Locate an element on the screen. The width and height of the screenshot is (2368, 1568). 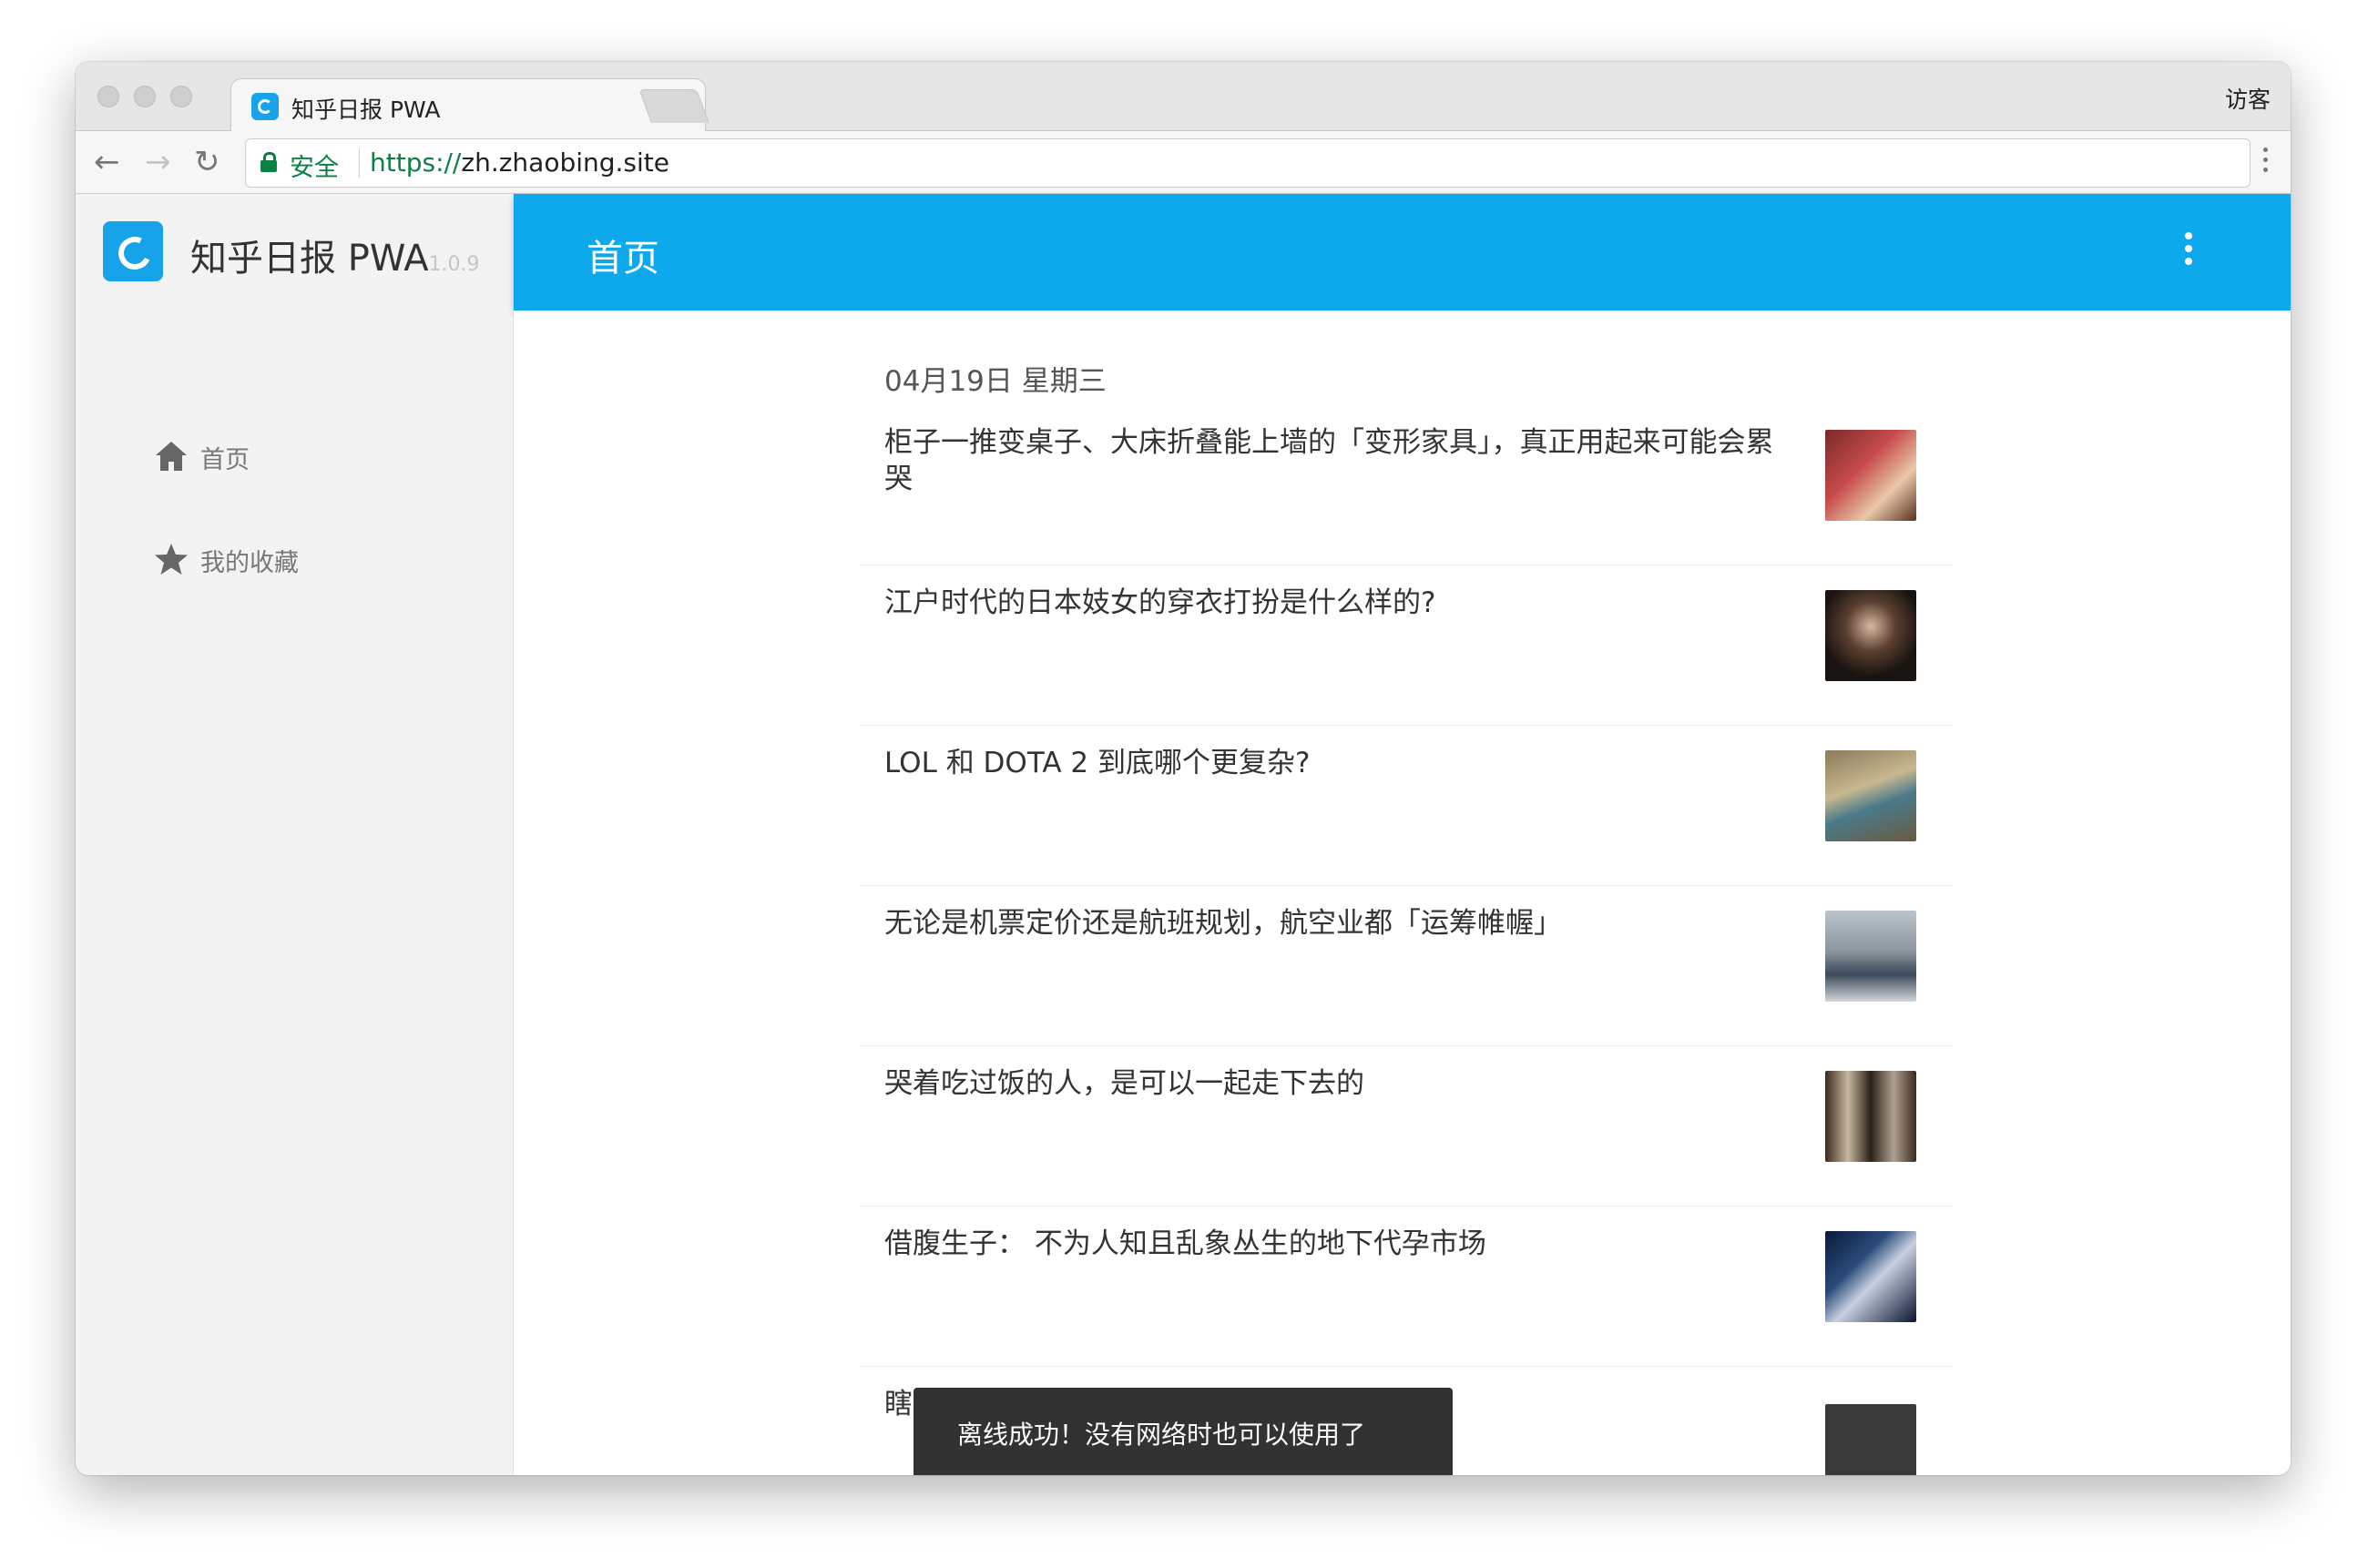
snackbar-toast: 离线成功！没有网络时也可以使用了 is located at coordinates (1183, 1432).